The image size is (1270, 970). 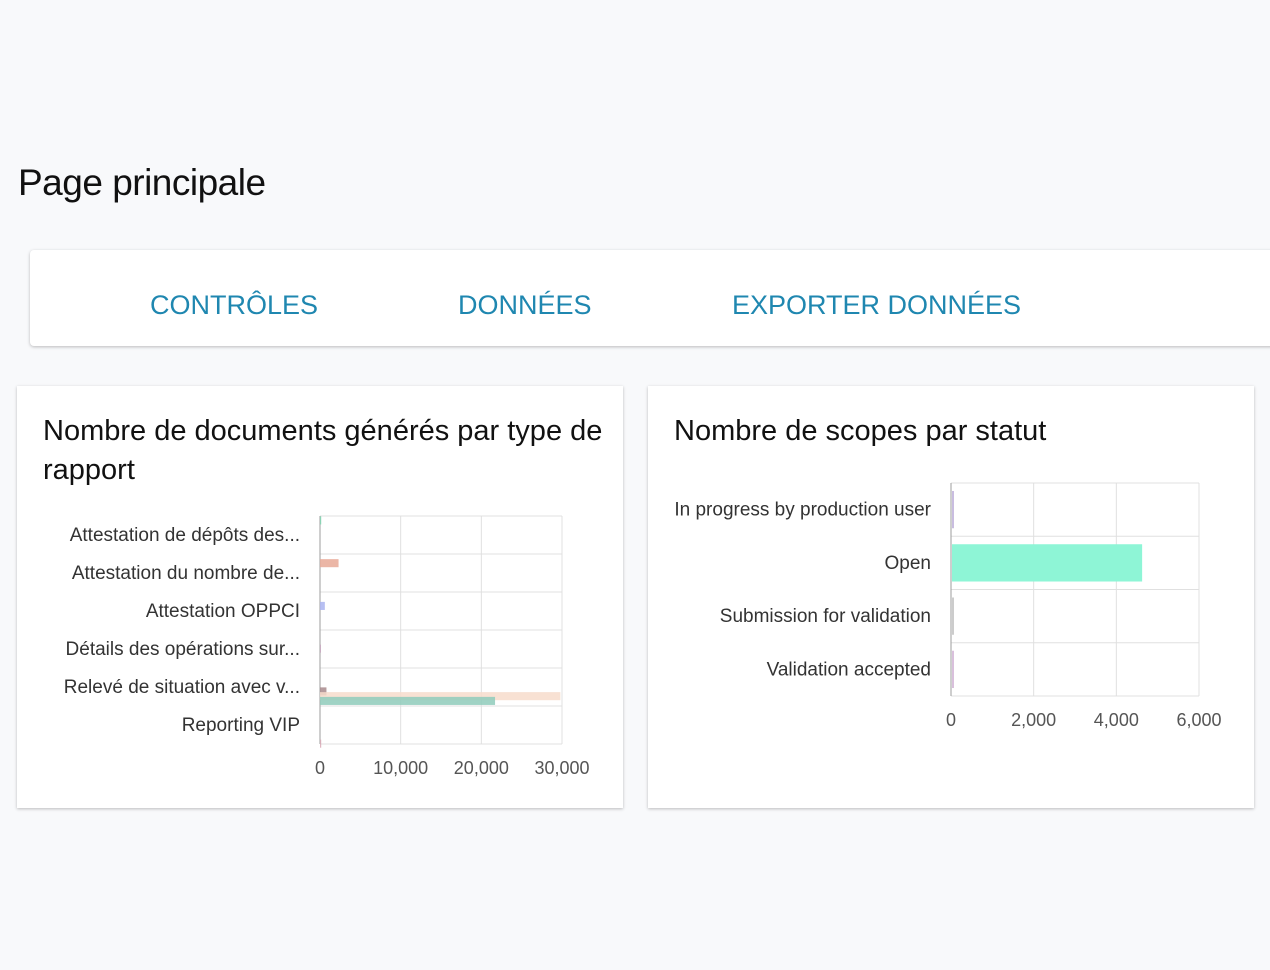 I want to click on documents-x-tick-label: 20,000, so click(x=481, y=768).